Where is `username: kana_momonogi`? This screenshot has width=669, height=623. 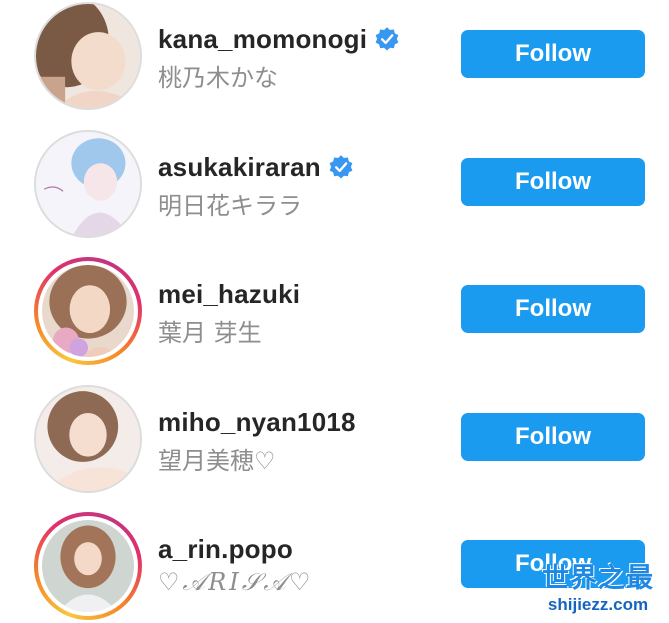
username: kana_momonogi is located at coordinates (262, 39).